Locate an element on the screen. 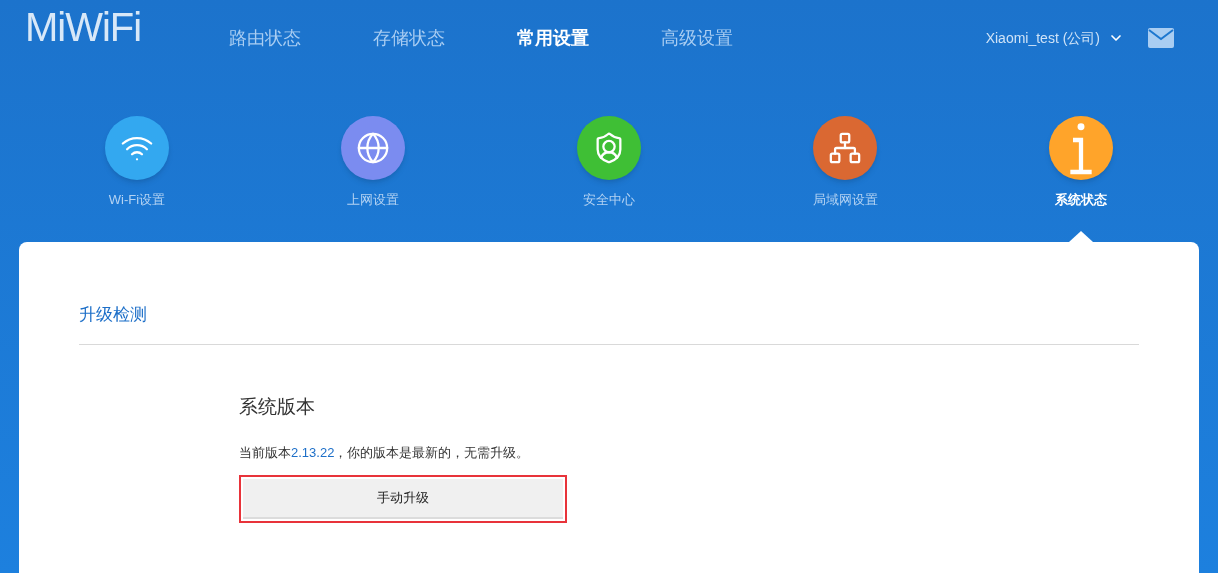  account-menu: Xiaomi_test (公司) is located at coordinates (1054, 38).